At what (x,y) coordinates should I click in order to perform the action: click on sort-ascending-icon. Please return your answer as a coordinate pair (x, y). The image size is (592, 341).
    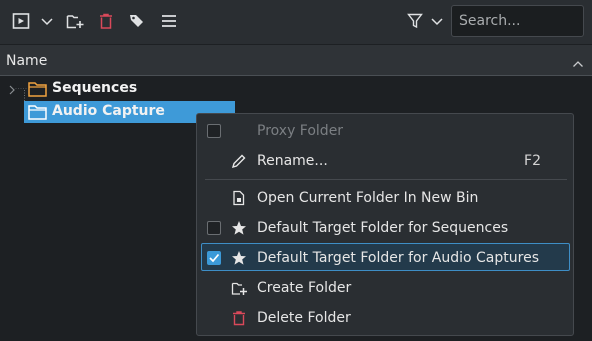
    Looking at the image, I should click on (578, 63).